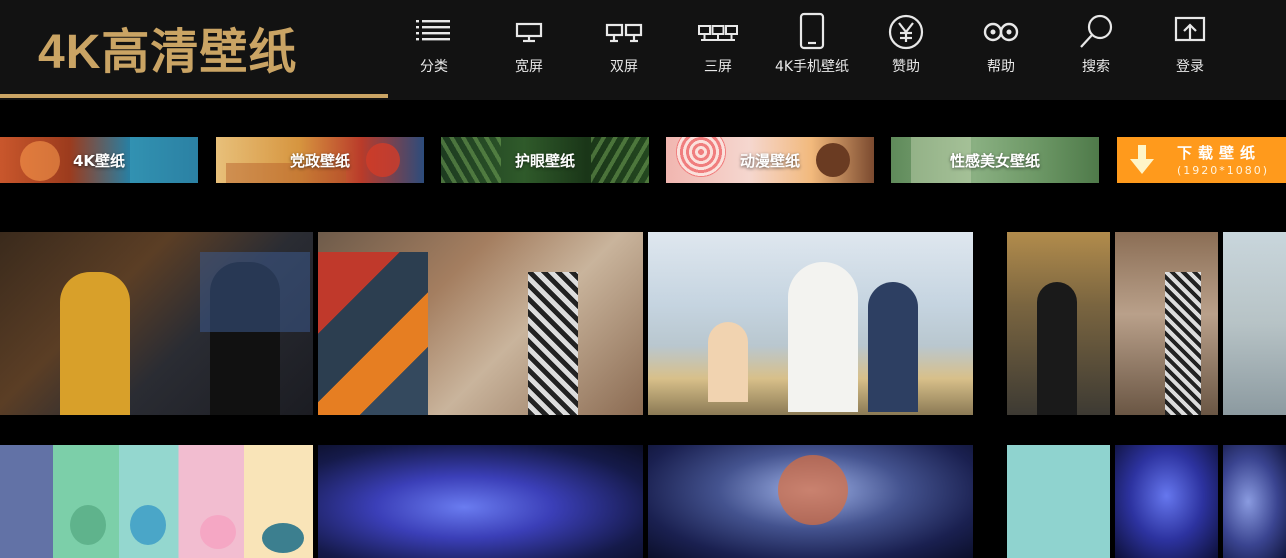 This screenshot has width=1286, height=558. Describe the element at coordinates (1219, 153) in the screenshot. I see `download-title: 下载壁纸` at that location.